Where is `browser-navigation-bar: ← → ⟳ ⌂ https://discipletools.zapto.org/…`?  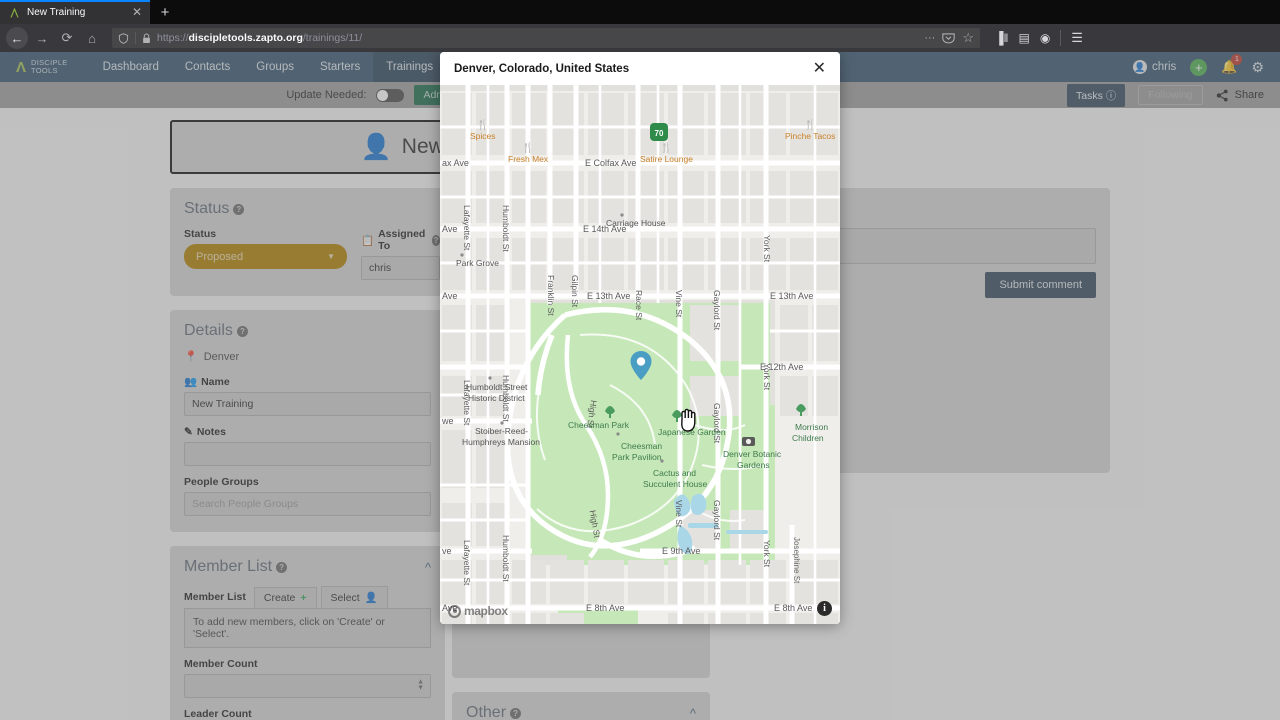
browser-navigation-bar: ← → ⟳ ⌂ https://discipletools.zapto.org/… is located at coordinates (640, 38).